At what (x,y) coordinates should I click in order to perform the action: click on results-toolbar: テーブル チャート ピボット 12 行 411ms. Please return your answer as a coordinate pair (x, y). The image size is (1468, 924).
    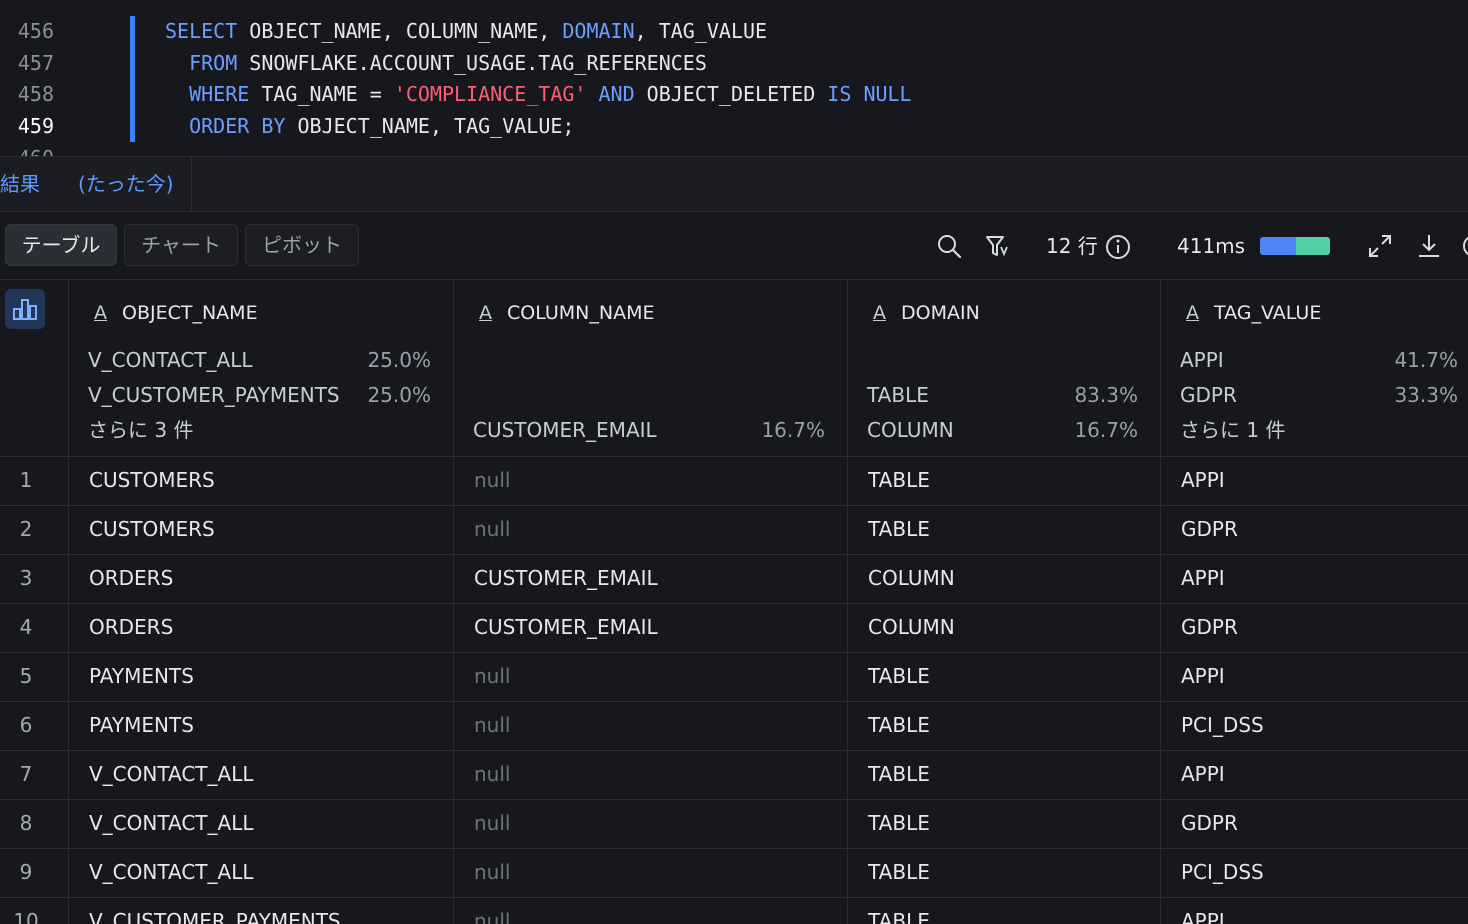
    Looking at the image, I should click on (734, 246).